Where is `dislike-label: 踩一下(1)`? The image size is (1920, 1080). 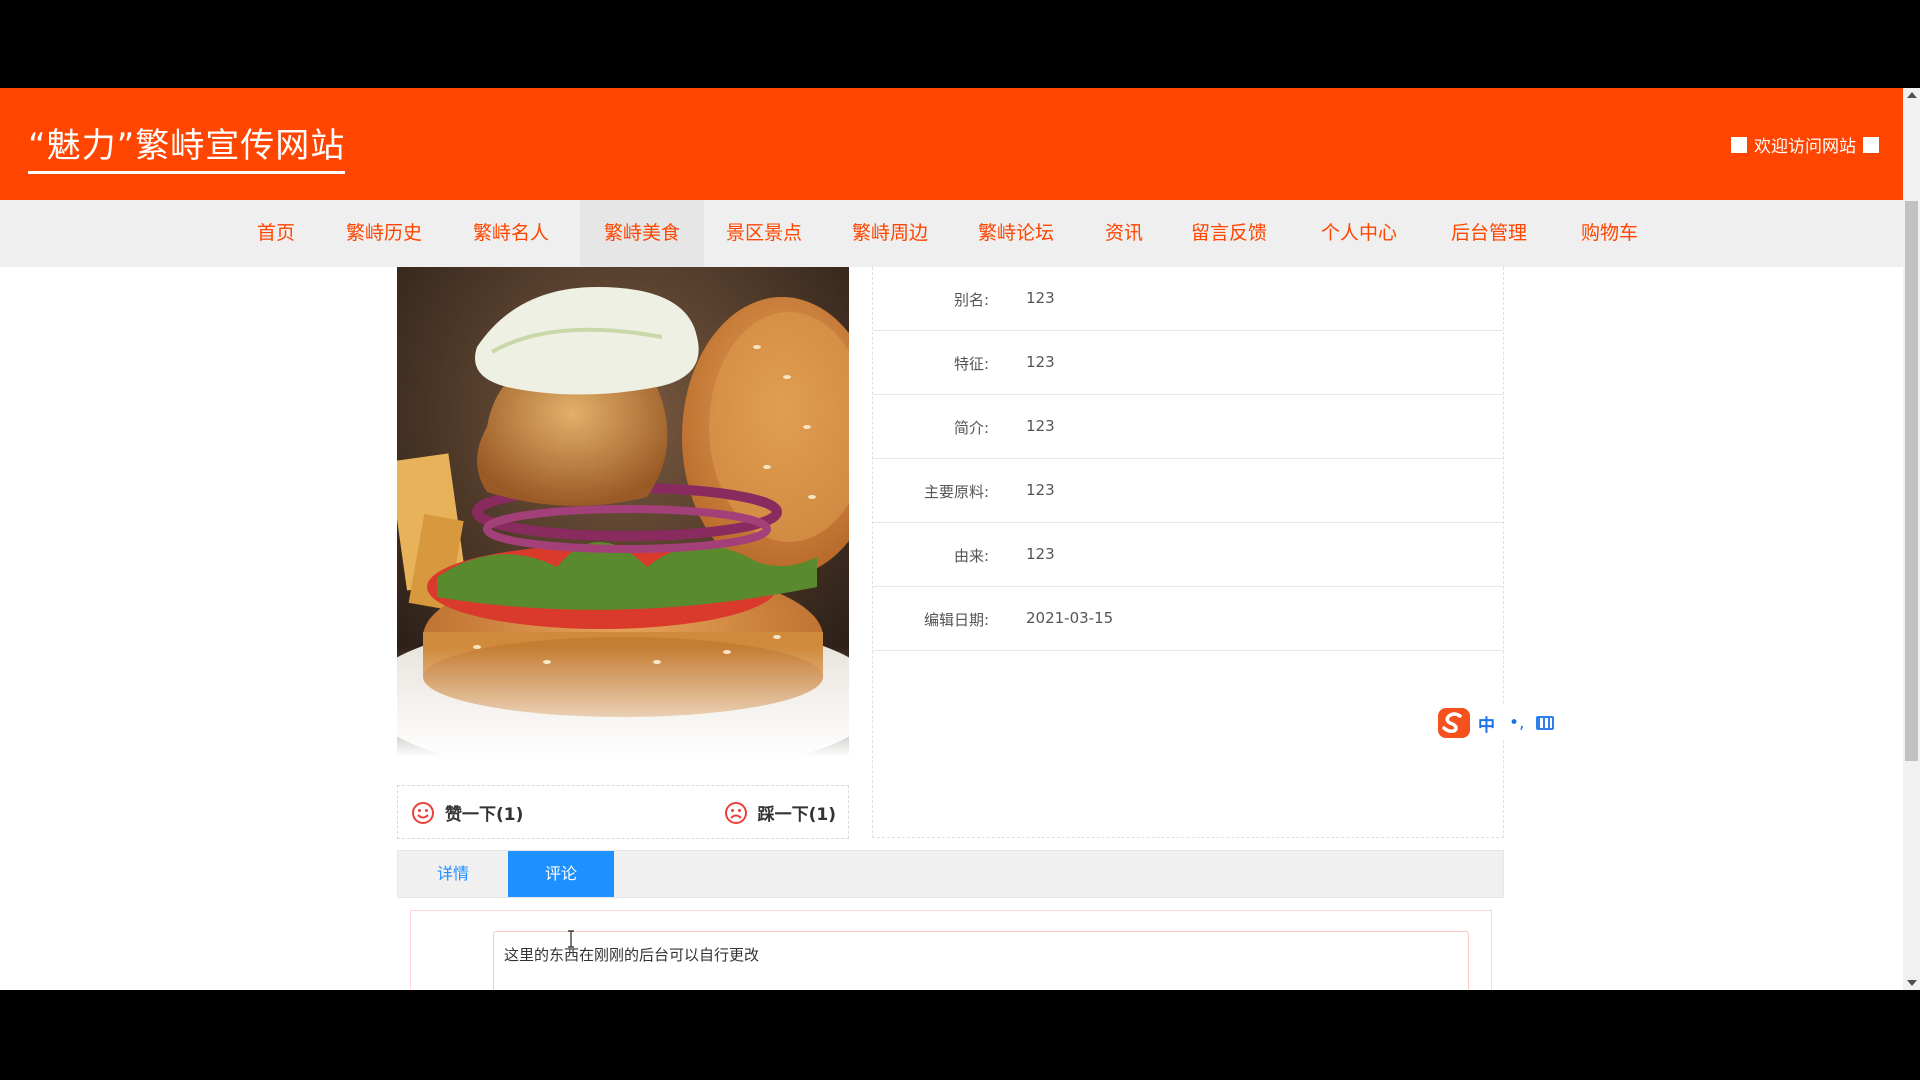 dislike-label: 踩一下(1) is located at coordinates (796, 815).